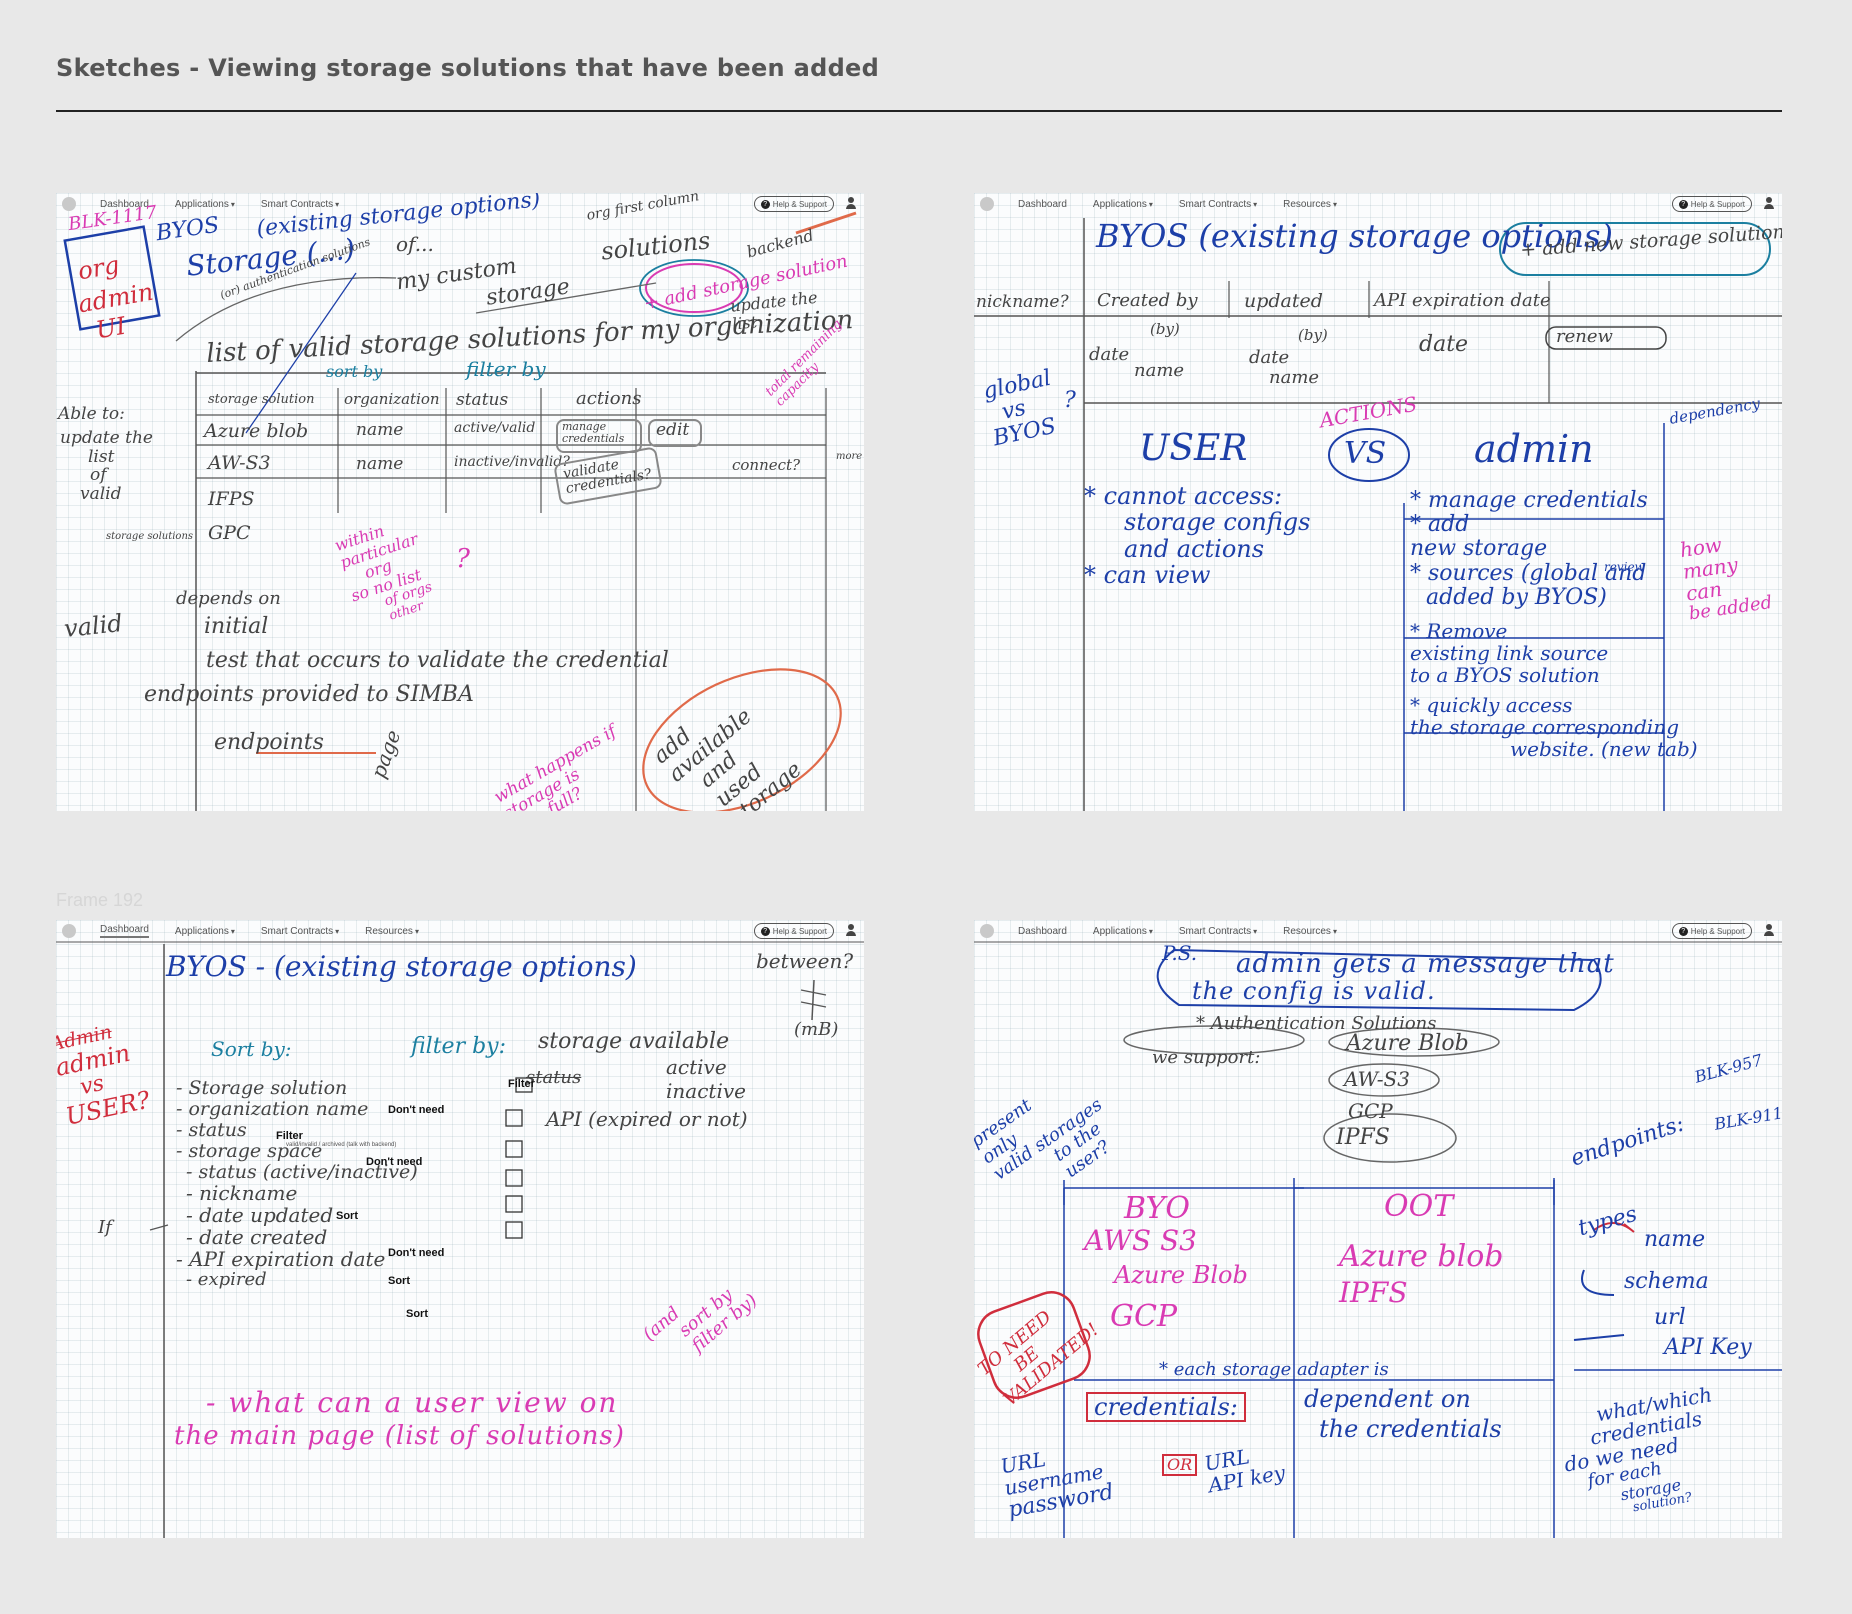 Image resolution: width=1852 pixels, height=1614 pixels. I want to click on oot-ipfs: IPFS, so click(1373, 1292).